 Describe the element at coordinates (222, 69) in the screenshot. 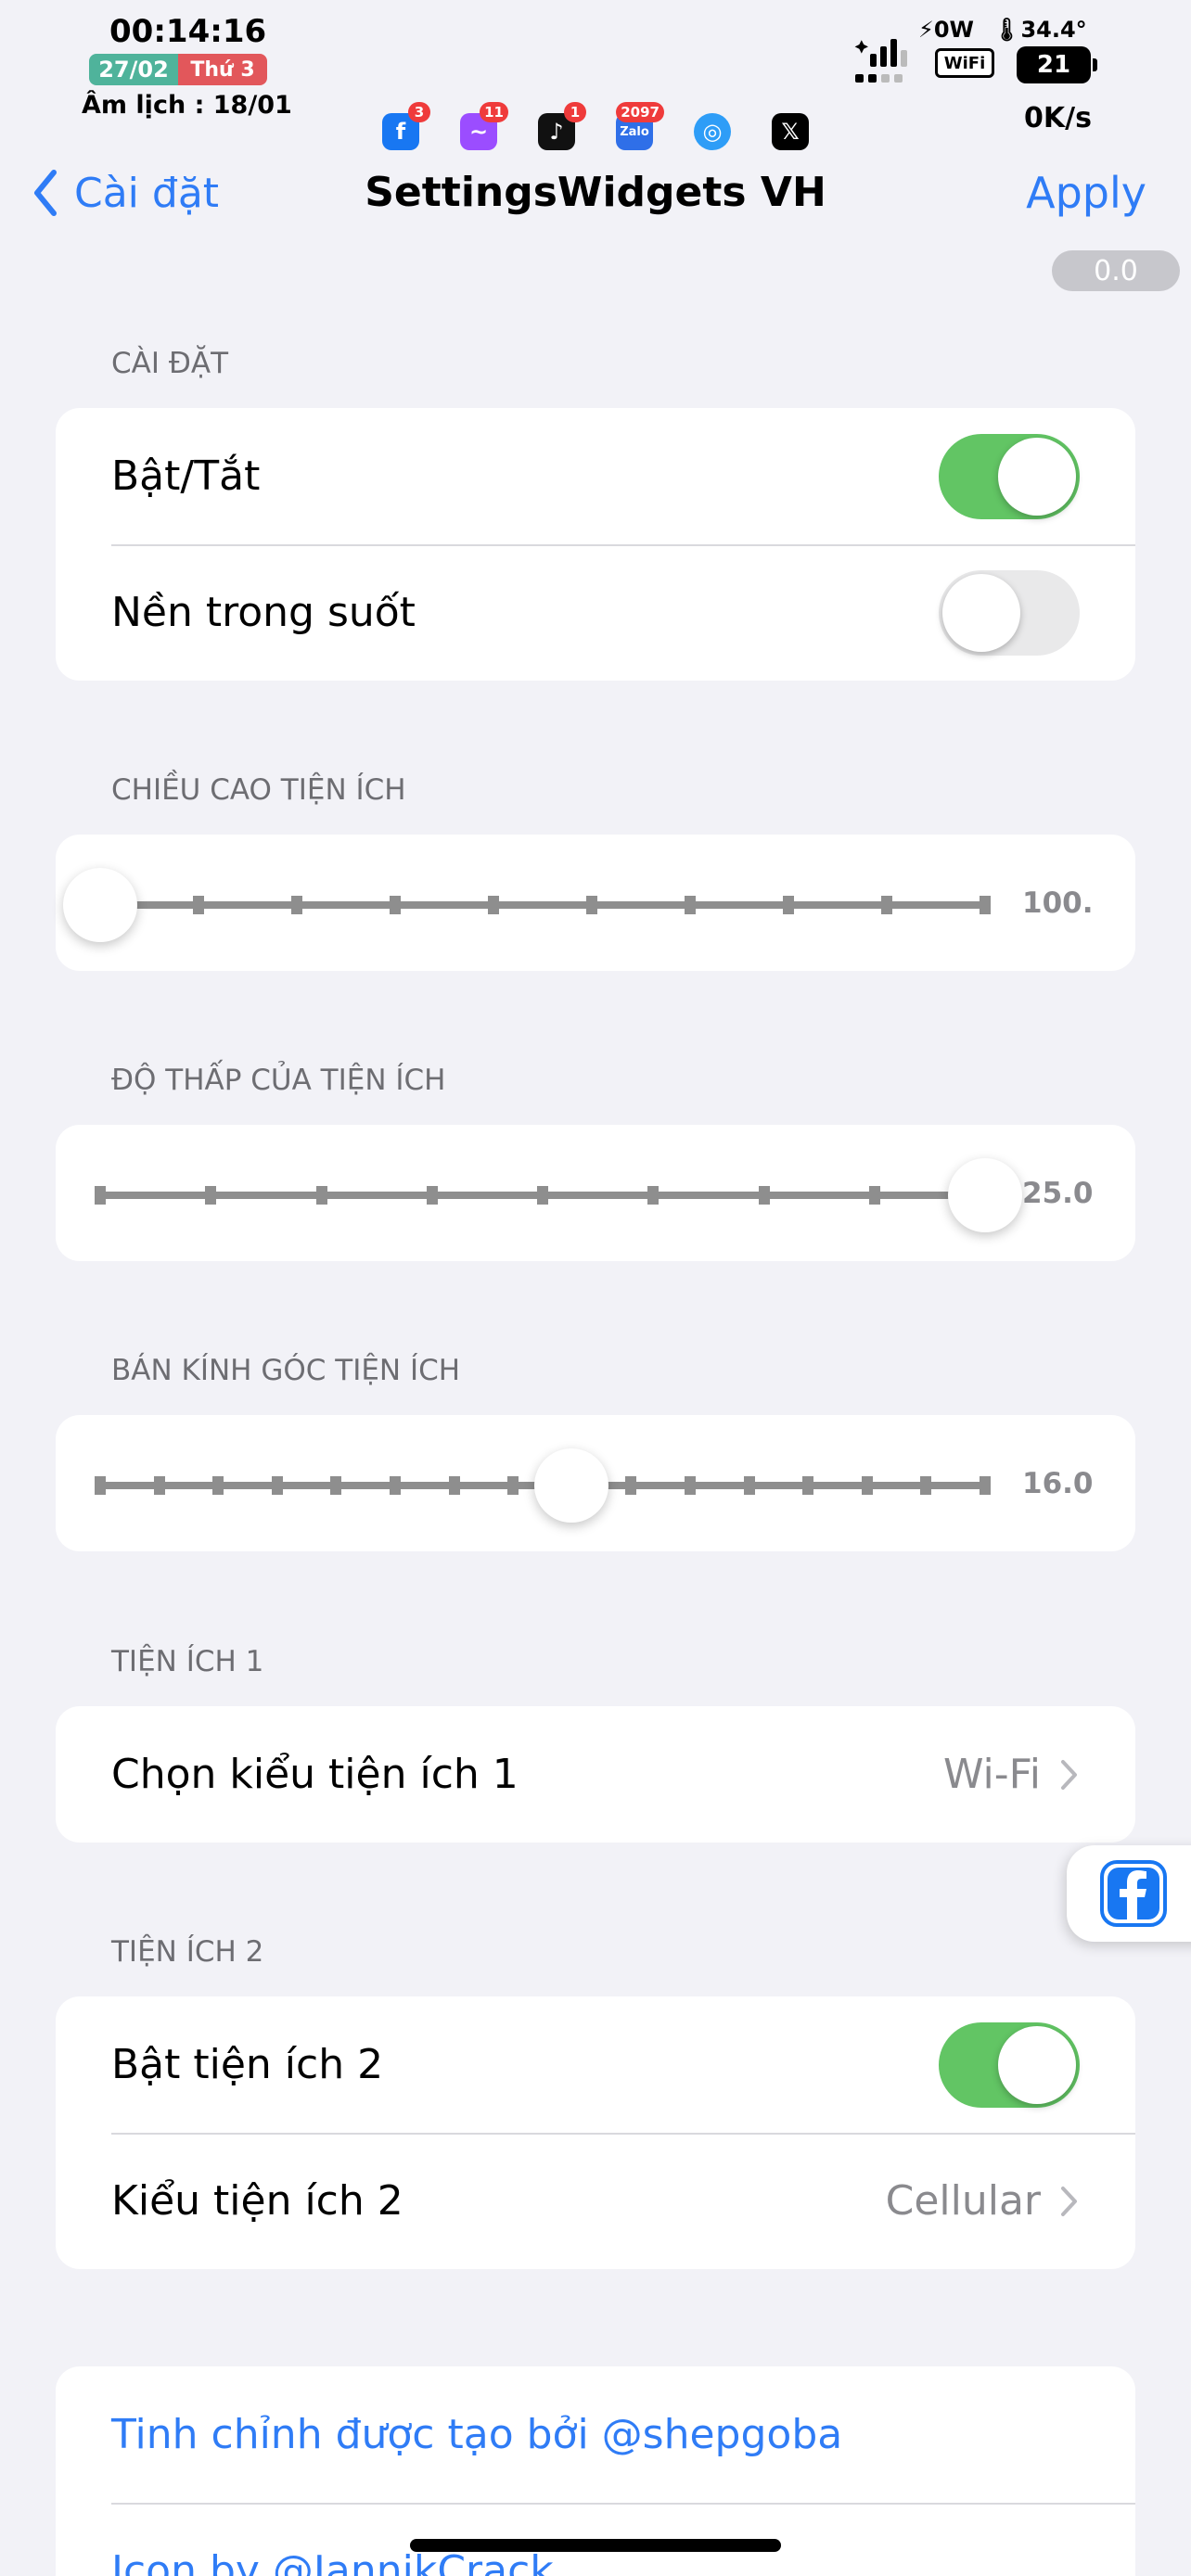

I see `status-weekday: Thứ 3` at that location.